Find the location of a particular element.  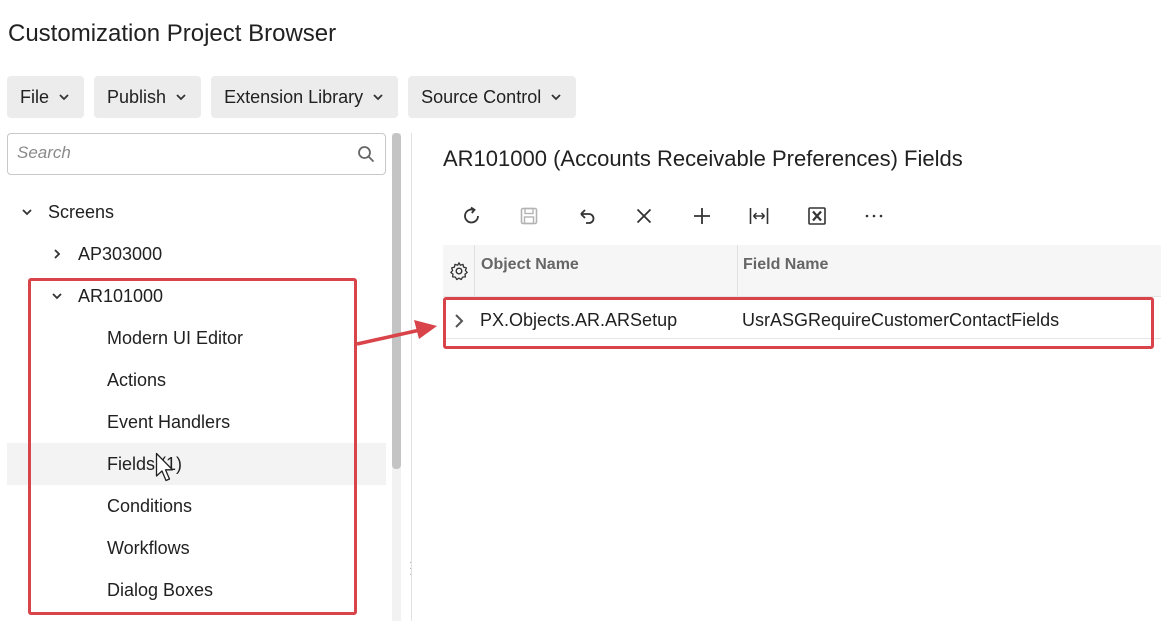

tree-node-label: AR101000 is located at coordinates (121, 295).